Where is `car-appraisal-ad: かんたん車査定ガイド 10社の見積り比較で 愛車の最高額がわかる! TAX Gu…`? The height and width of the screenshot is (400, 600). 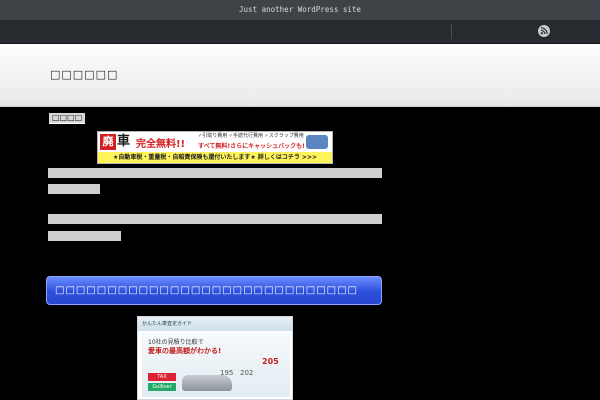 car-appraisal-ad: かんたん車査定ガイド 10社の見積り比較で 愛車の最高額がわかる! TAX Gu… is located at coordinates (215, 358).